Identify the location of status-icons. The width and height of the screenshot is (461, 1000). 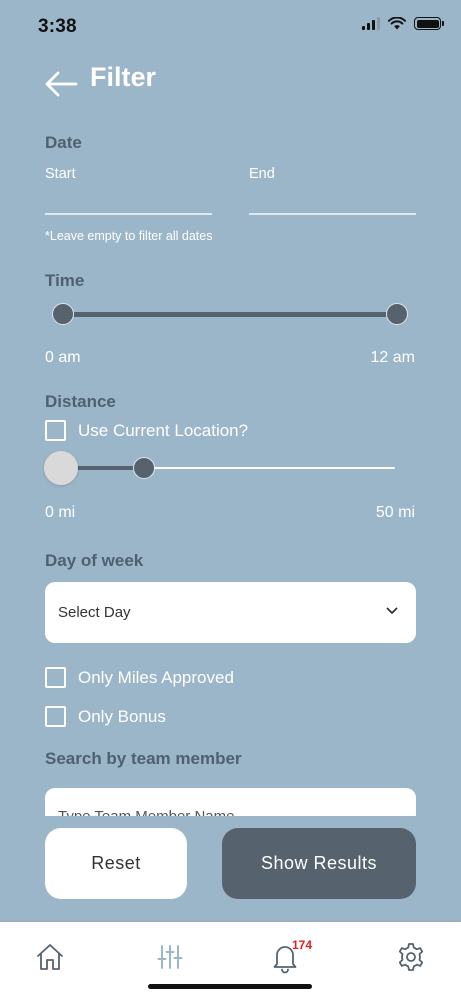
(403, 23).